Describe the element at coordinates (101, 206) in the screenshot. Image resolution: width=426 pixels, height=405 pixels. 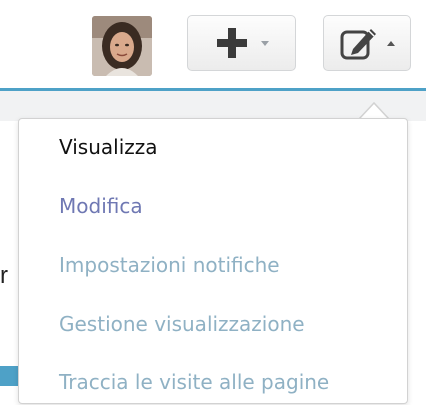
I see `menu-item-modifica: Modifica` at that location.